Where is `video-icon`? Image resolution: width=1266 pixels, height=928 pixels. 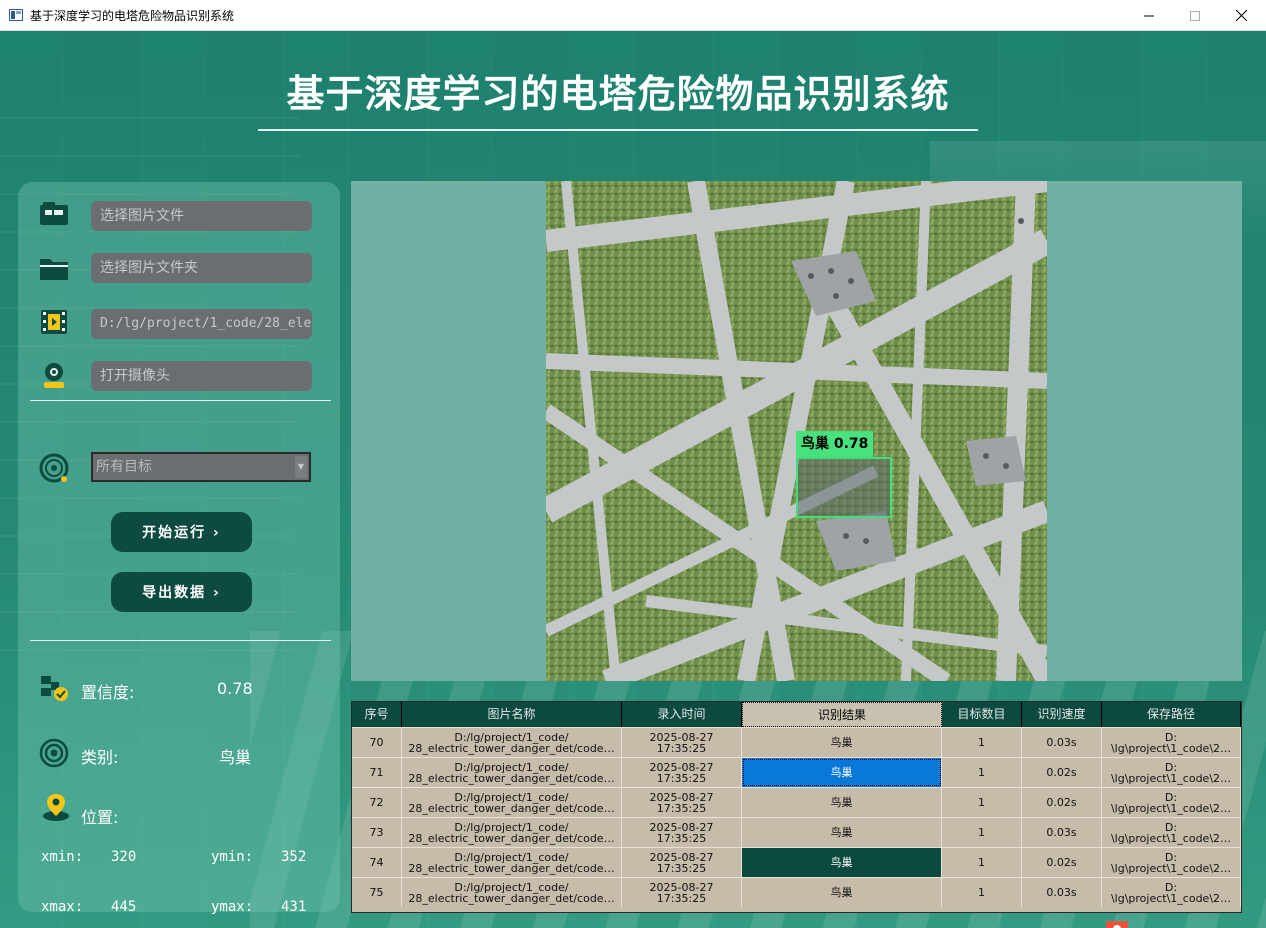 video-icon is located at coordinates (54, 322).